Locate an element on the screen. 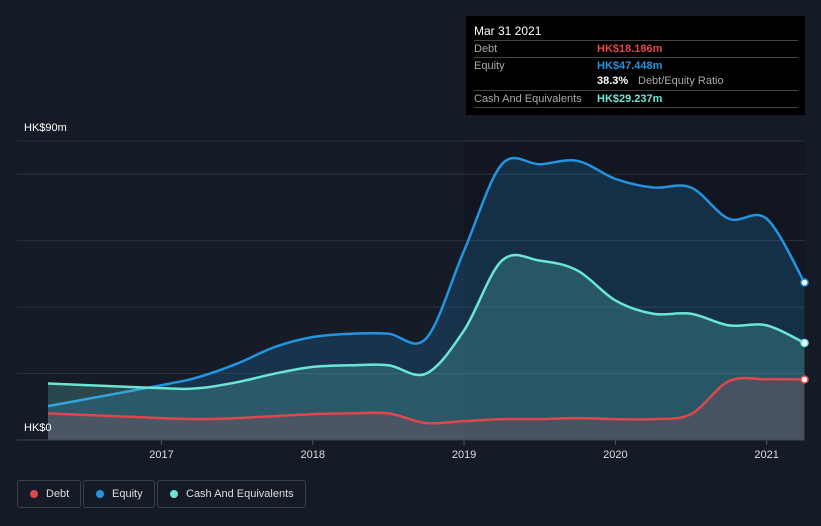  tooltip-date: Mar 31 2021 is located at coordinates (508, 31).